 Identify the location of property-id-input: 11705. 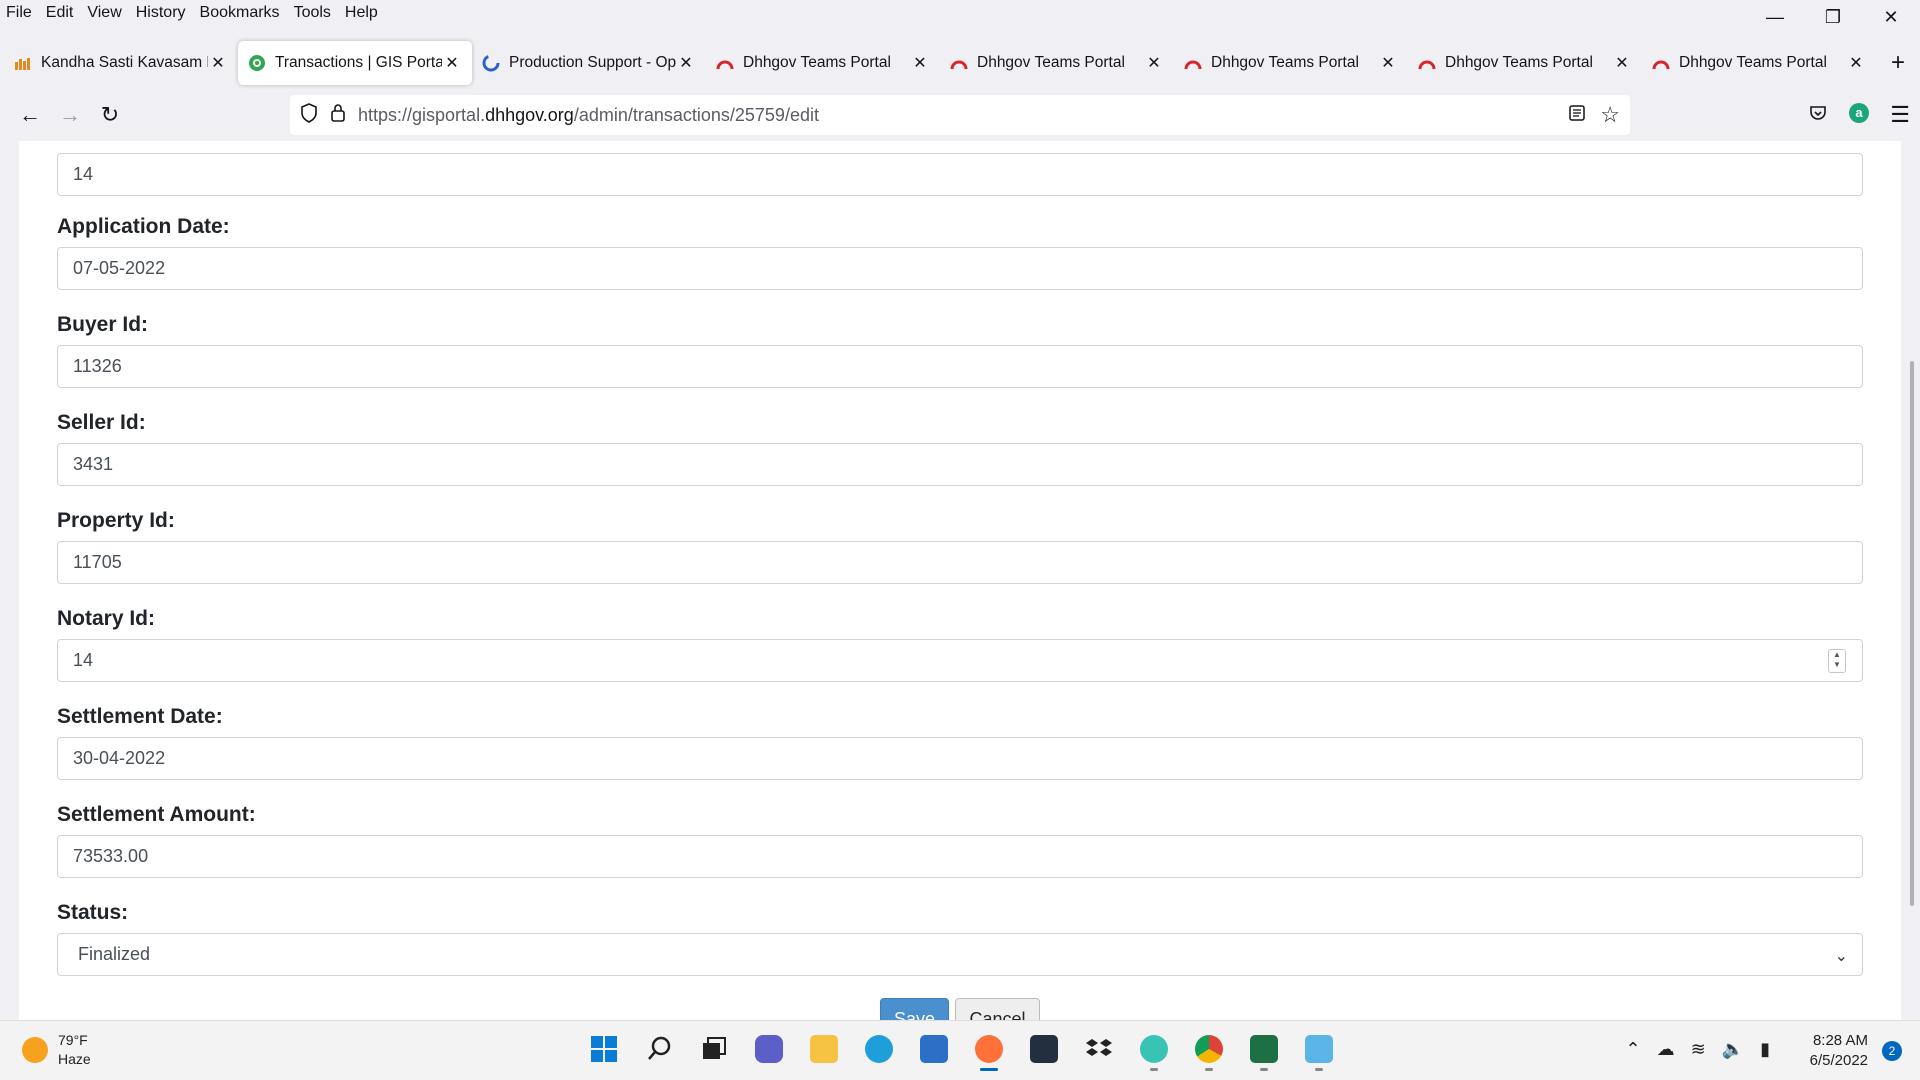
(960, 562).